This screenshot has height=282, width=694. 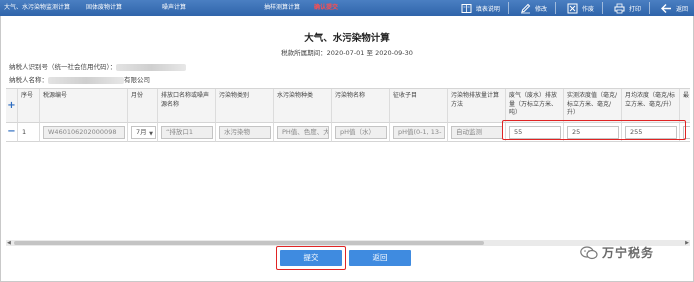 I want to click on outlet-field: “排放口1, so click(x=187, y=132).